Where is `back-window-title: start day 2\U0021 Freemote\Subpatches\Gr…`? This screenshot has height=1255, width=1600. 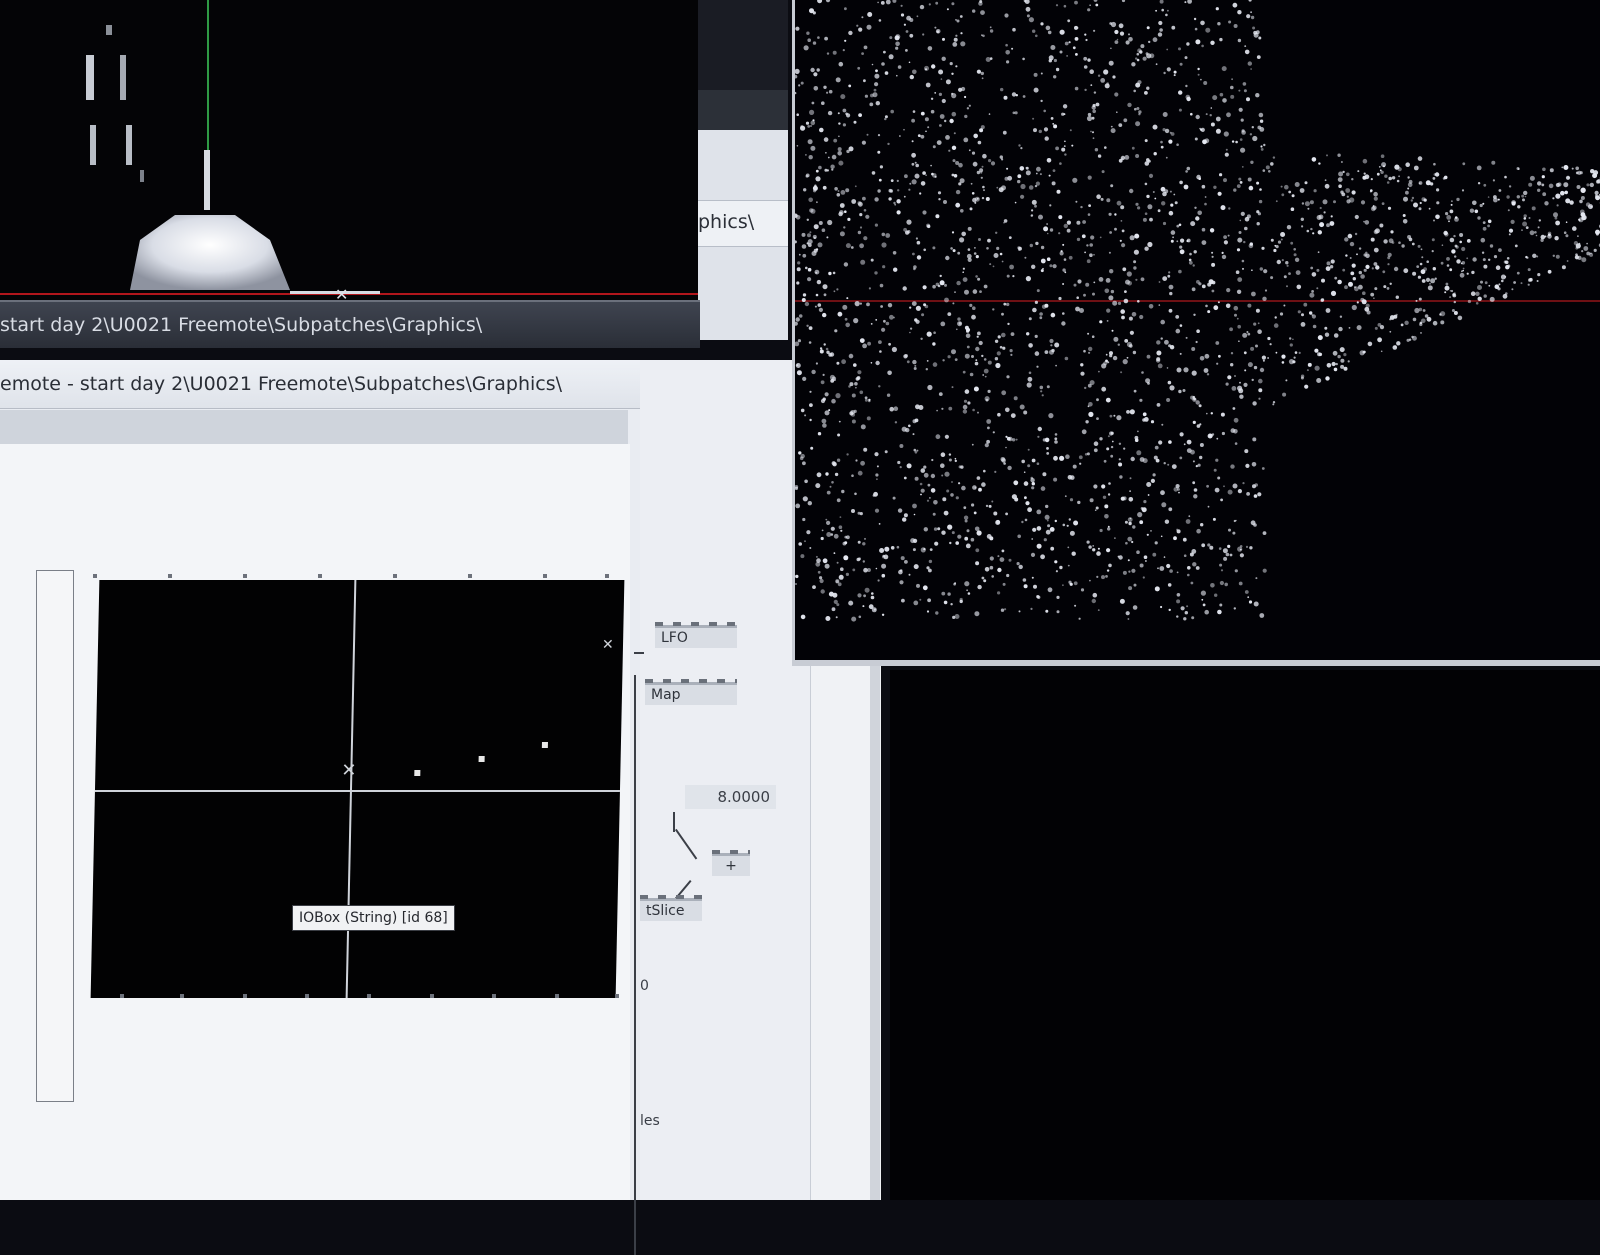 back-window-title: start day 2\U0021 Freemote\Subpatches\Gr… is located at coordinates (241, 325).